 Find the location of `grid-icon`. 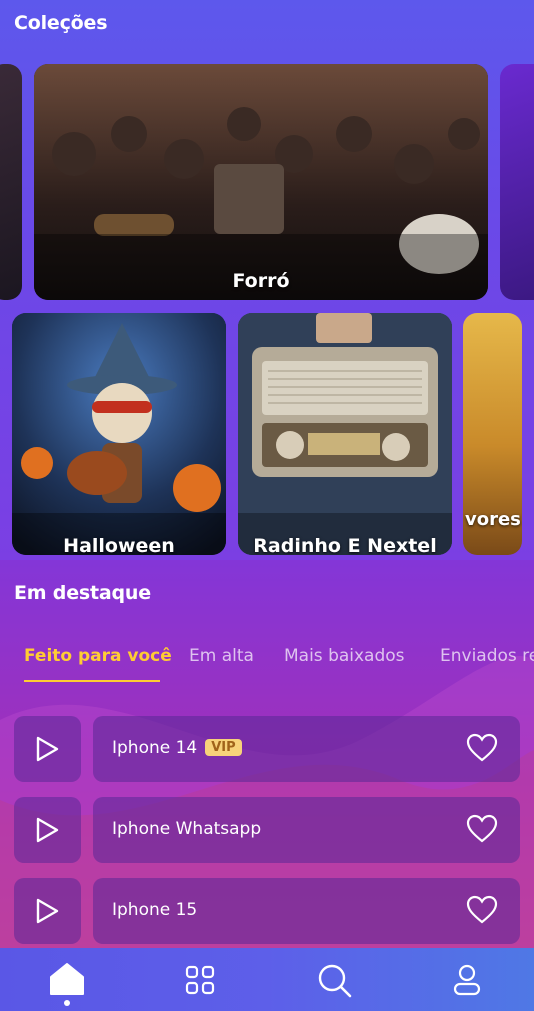

grid-icon is located at coordinates (200, 980).